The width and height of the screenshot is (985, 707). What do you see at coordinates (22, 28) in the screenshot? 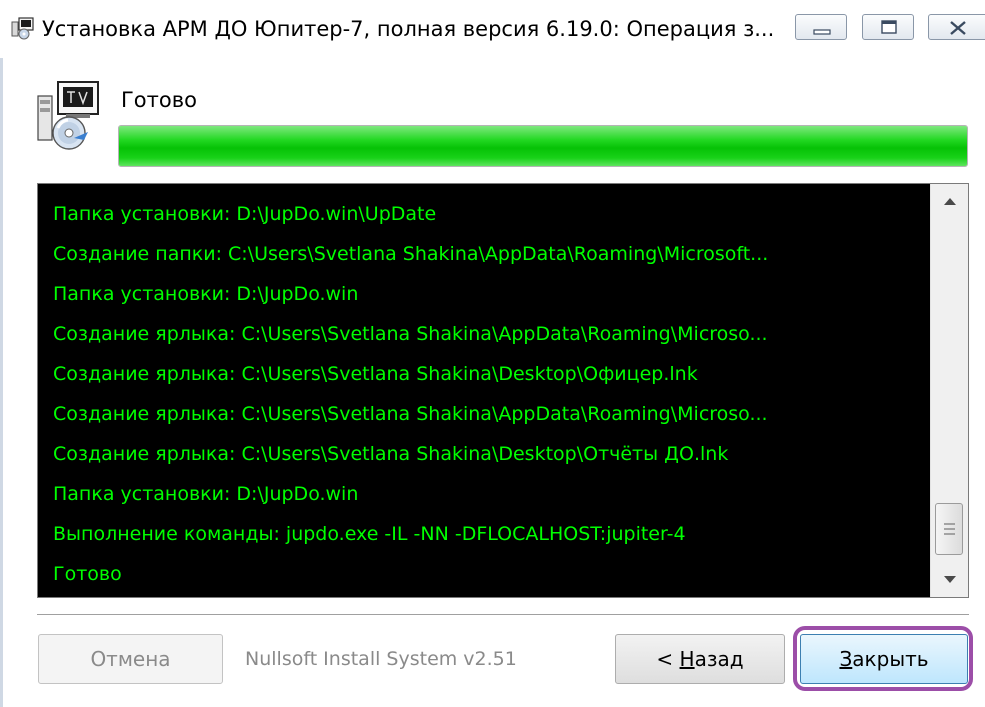
I see `installer-app-icon` at bounding box center [22, 28].